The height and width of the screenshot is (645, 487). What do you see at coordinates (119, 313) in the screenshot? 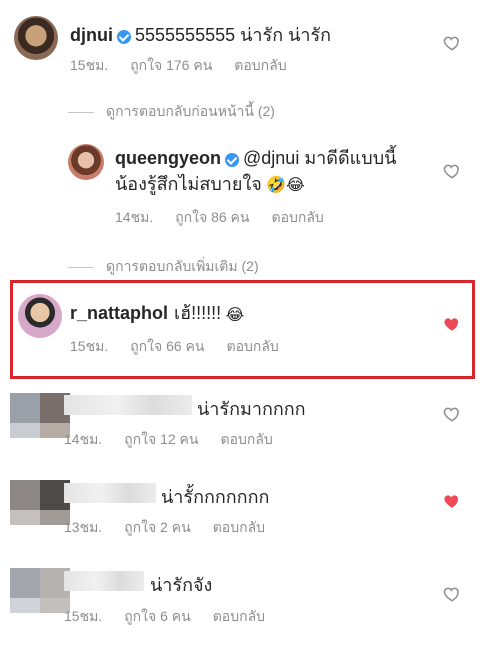
I see `username-r-nattaphol: r_nattaphol` at bounding box center [119, 313].